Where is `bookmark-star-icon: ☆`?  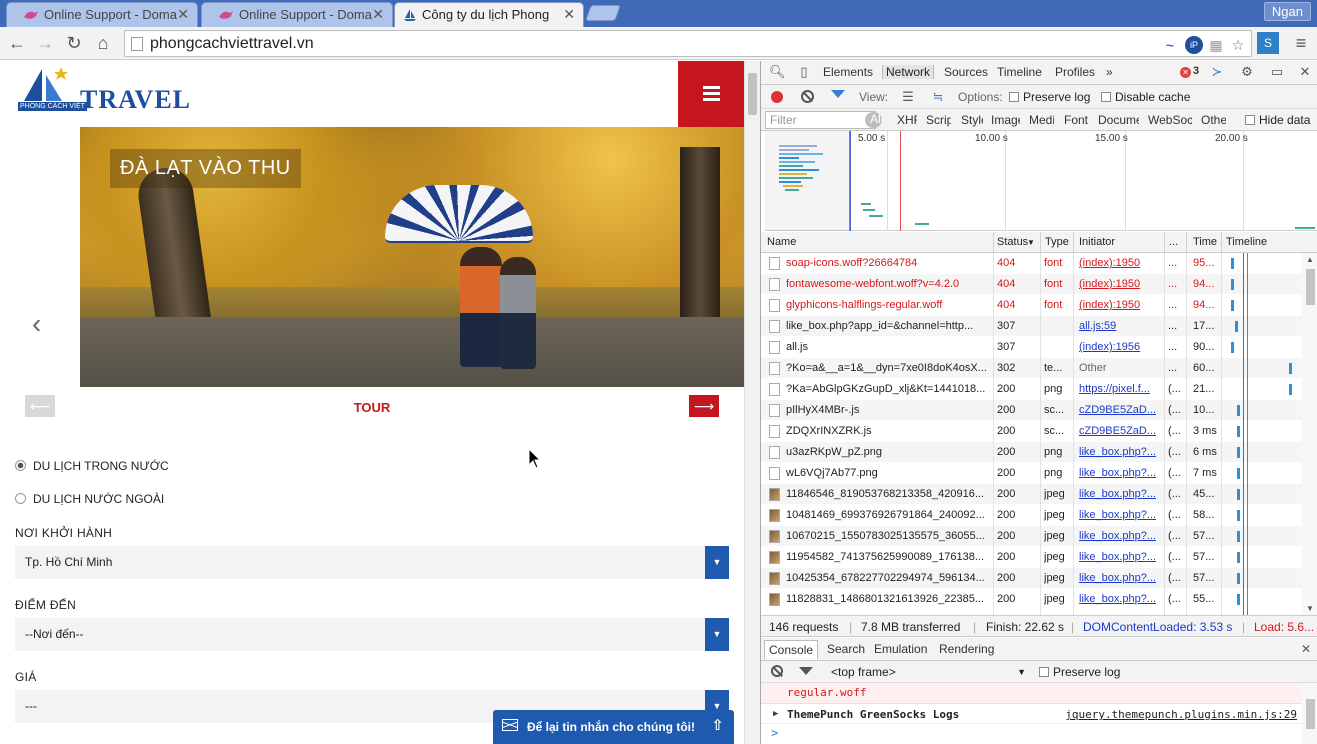
bookmark-star-icon: ☆ is located at coordinates (1238, 45).